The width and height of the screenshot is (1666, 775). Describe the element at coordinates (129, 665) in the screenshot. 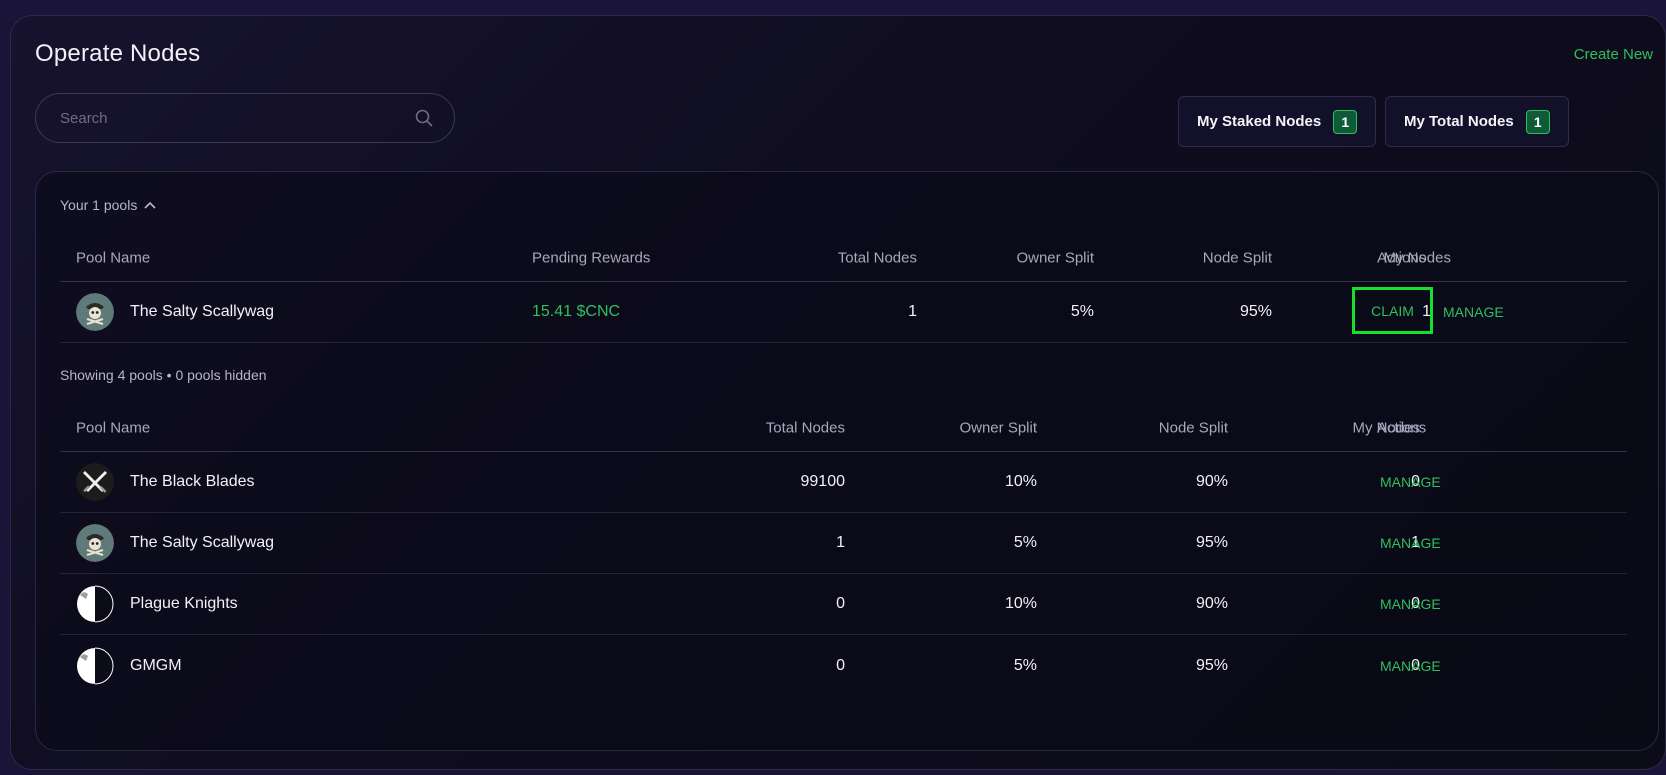

I see `pool-name-cell: GMGM` at that location.